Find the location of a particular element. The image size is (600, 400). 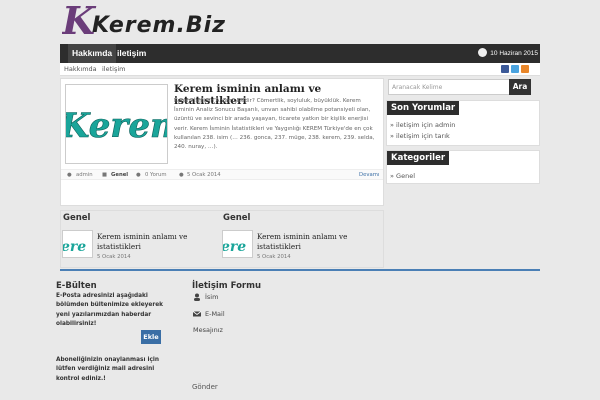

site-logo: K Kerem.Biz is located at coordinates (166, 21).